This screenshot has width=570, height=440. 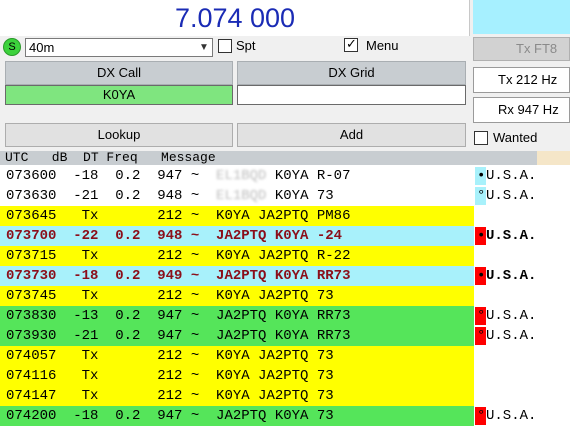 What do you see at coordinates (521, 17) in the screenshot?
I see `status-indicator-panel` at bounding box center [521, 17].